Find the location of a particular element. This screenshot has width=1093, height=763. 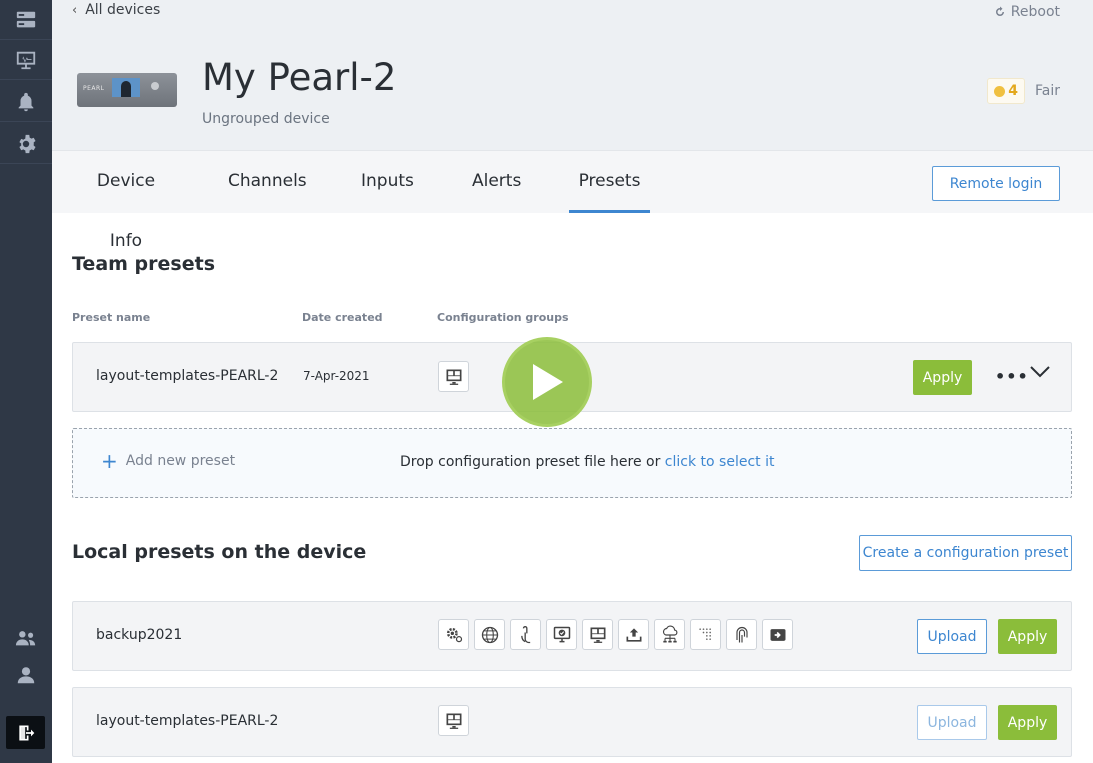

monitor-chart-icon is located at coordinates (26, 60).